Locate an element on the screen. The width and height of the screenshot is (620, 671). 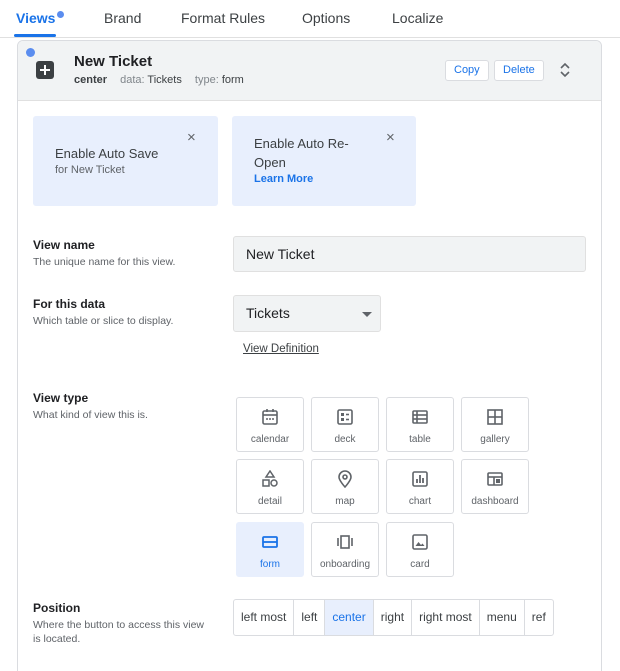
tile-label: deck is located at coordinates (345, 439).